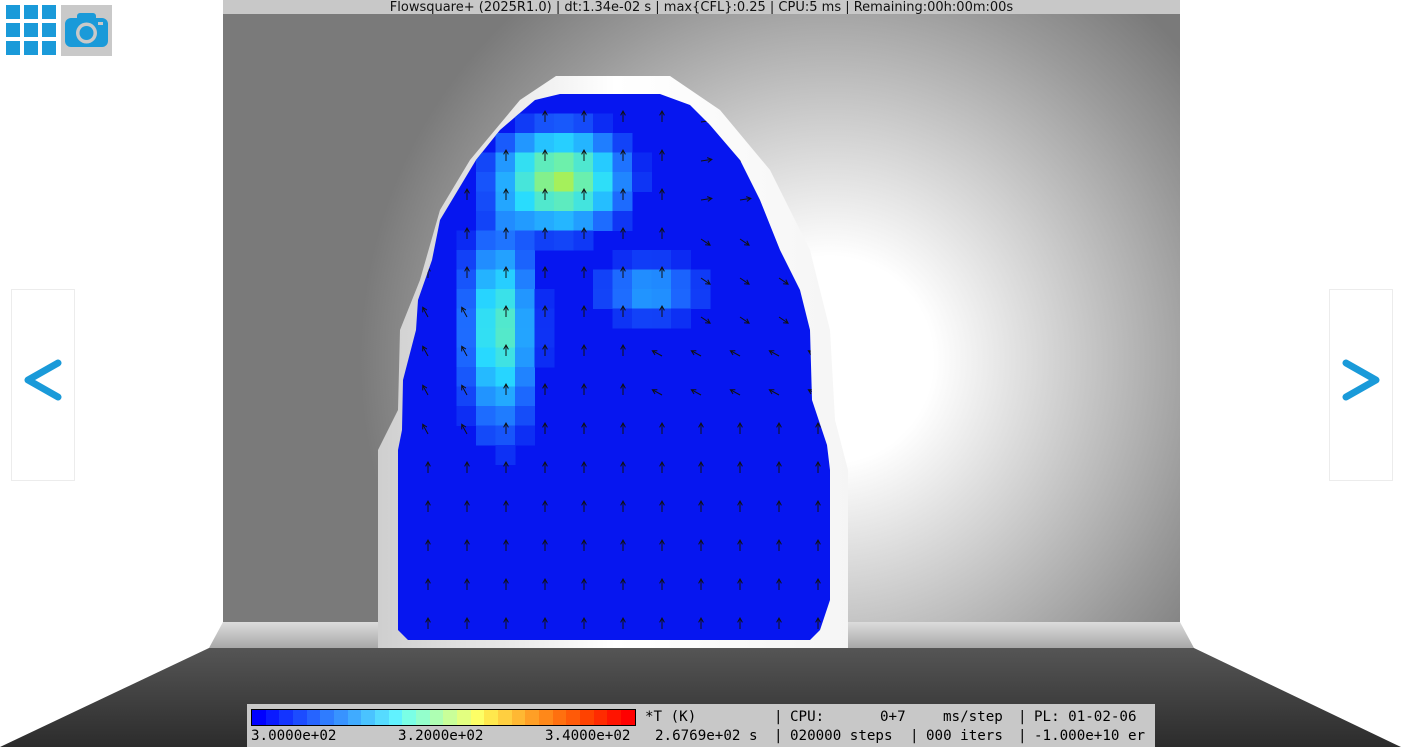 The height and width of the screenshot is (747, 1401). What do you see at coordinates (588, 736) in the screenshot?
I see `colorbar-tick-max: 3.4000e+02` at bounding box center [588, 736].